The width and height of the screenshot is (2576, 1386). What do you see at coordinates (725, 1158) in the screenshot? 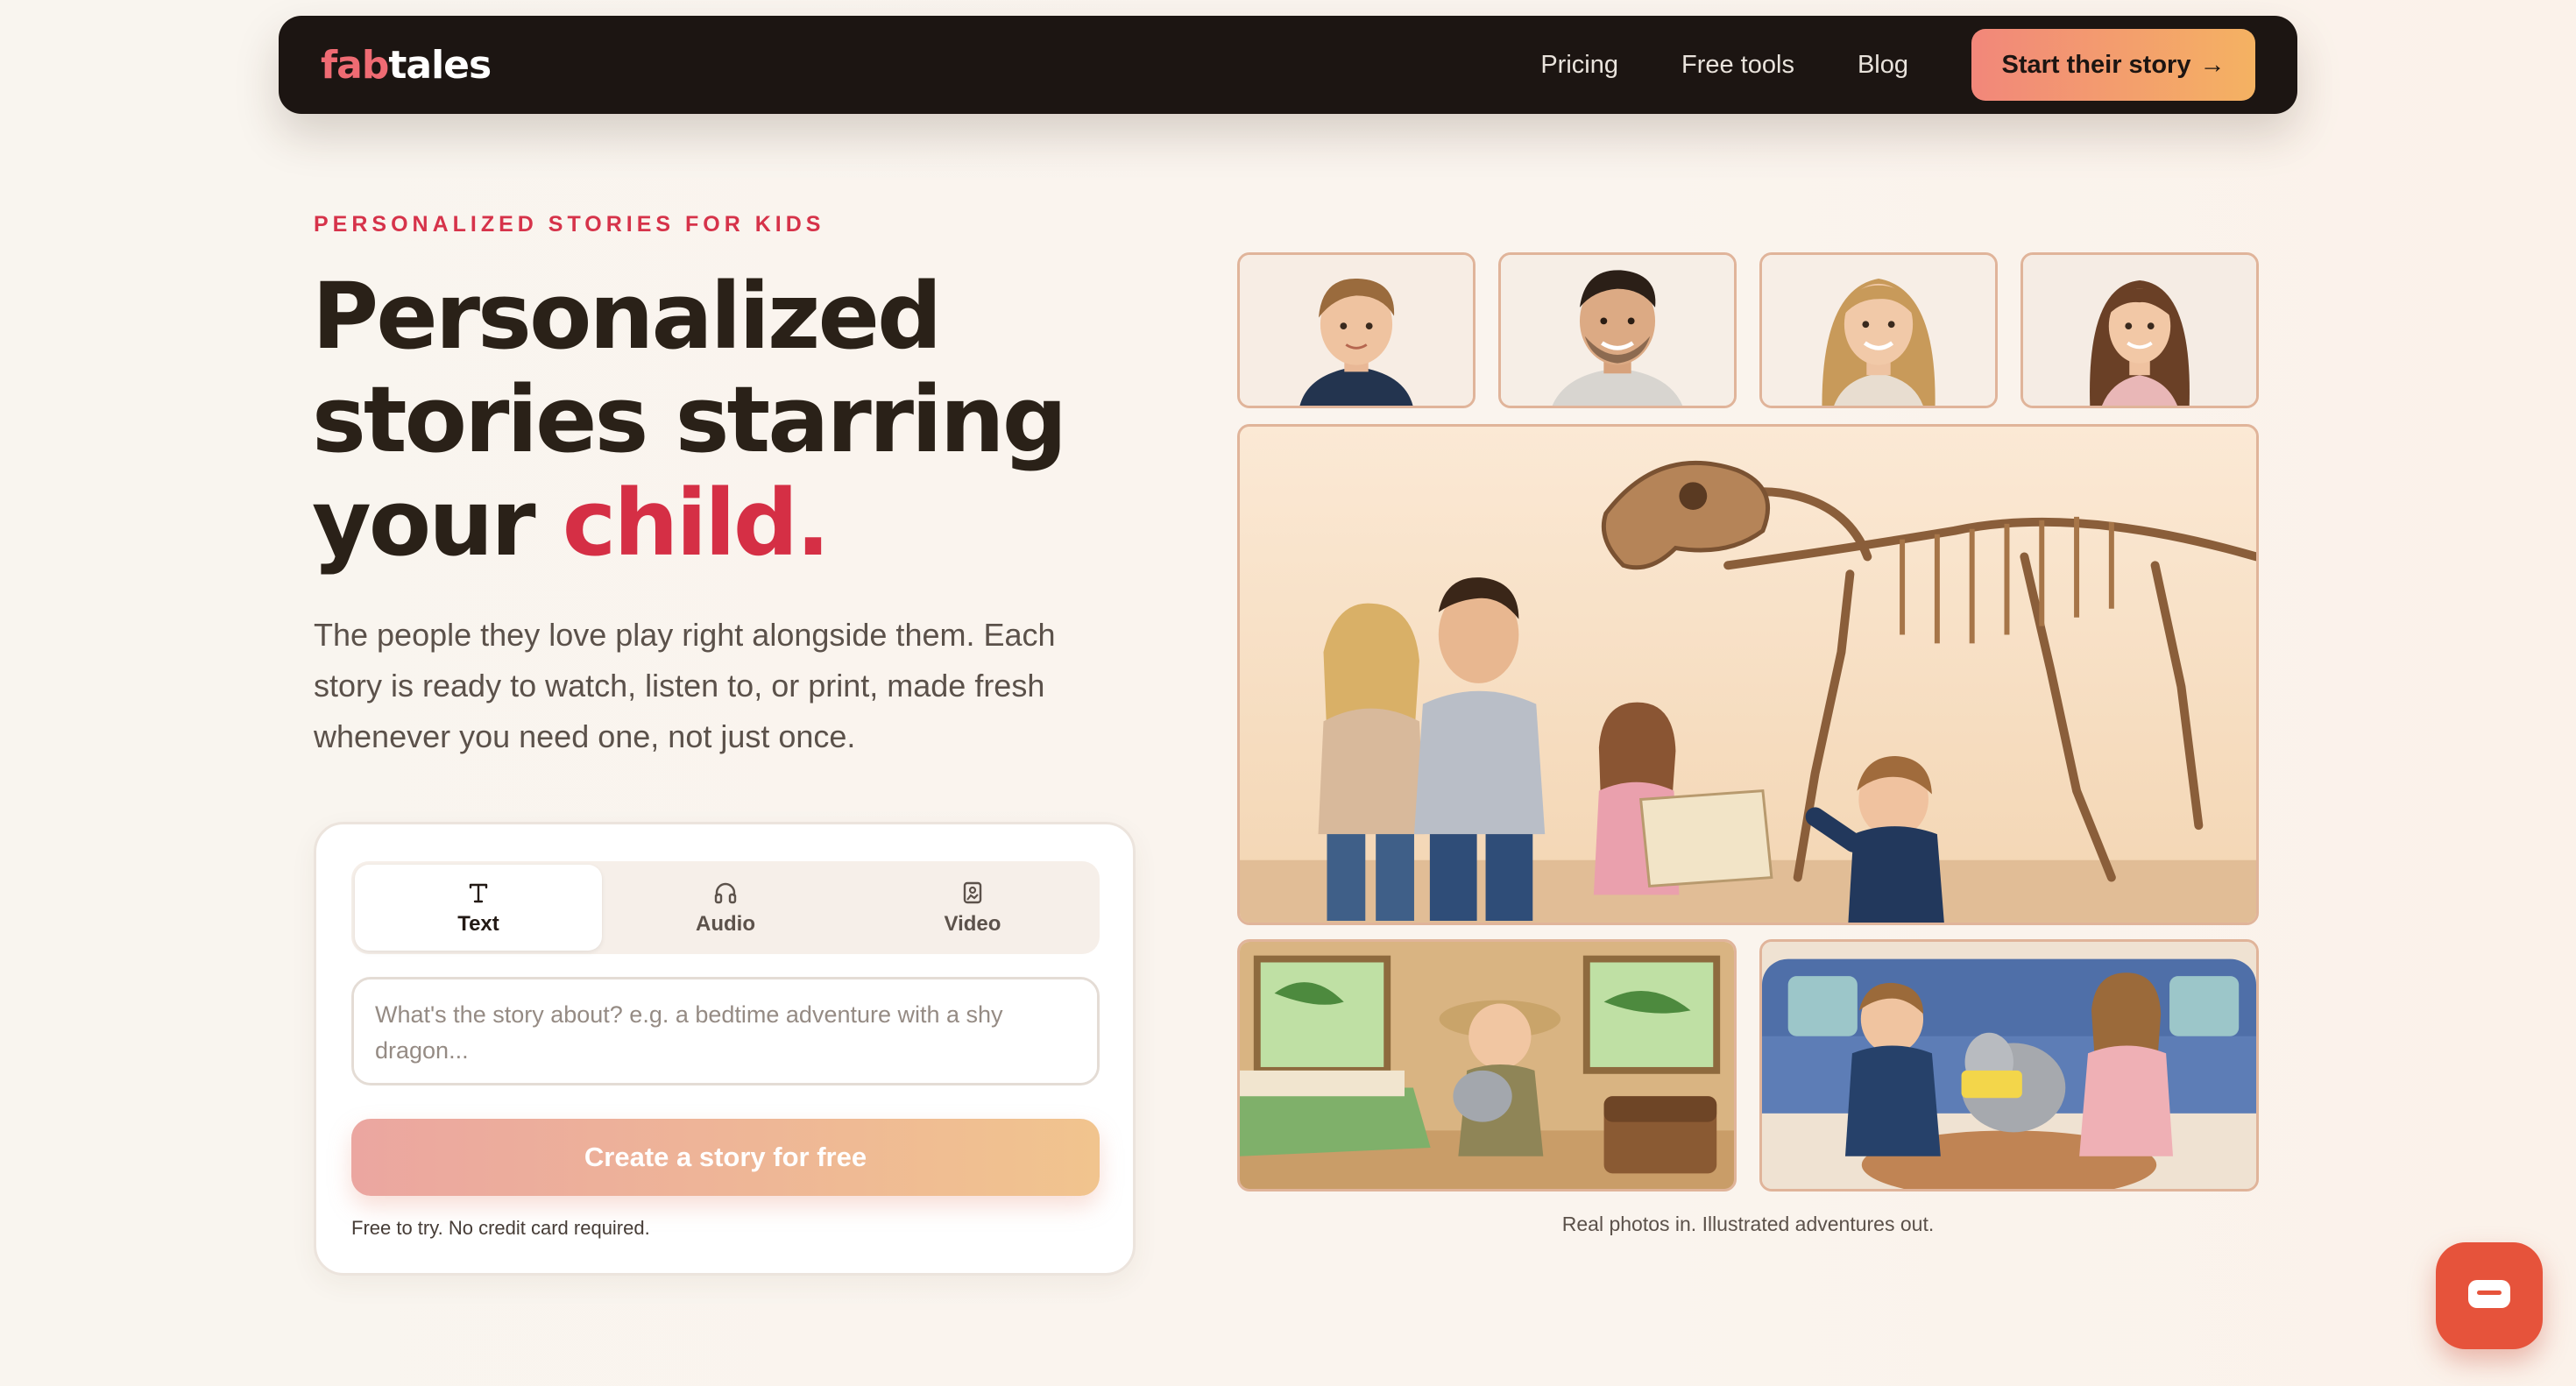
I see `create-story-button: Create a story for free` at bounding box center [725, 1158].